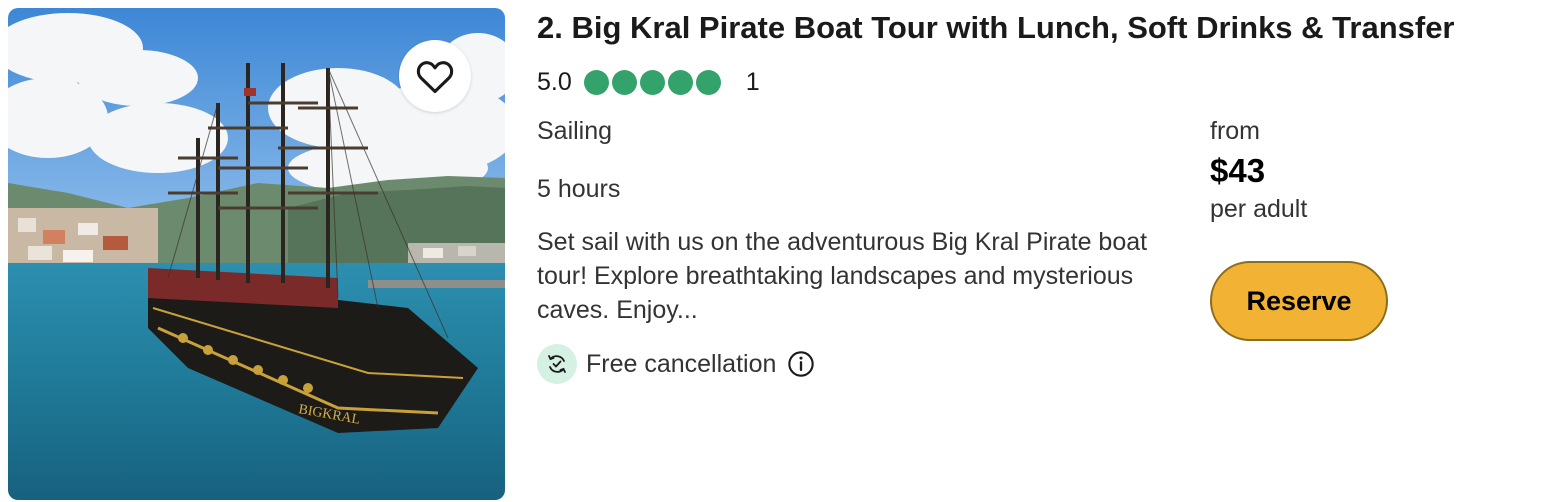 Image resolution: width=1546 pixels, height=502 pixels. I want to click on cancellation-row: Free cancellation, so click(676, 364).